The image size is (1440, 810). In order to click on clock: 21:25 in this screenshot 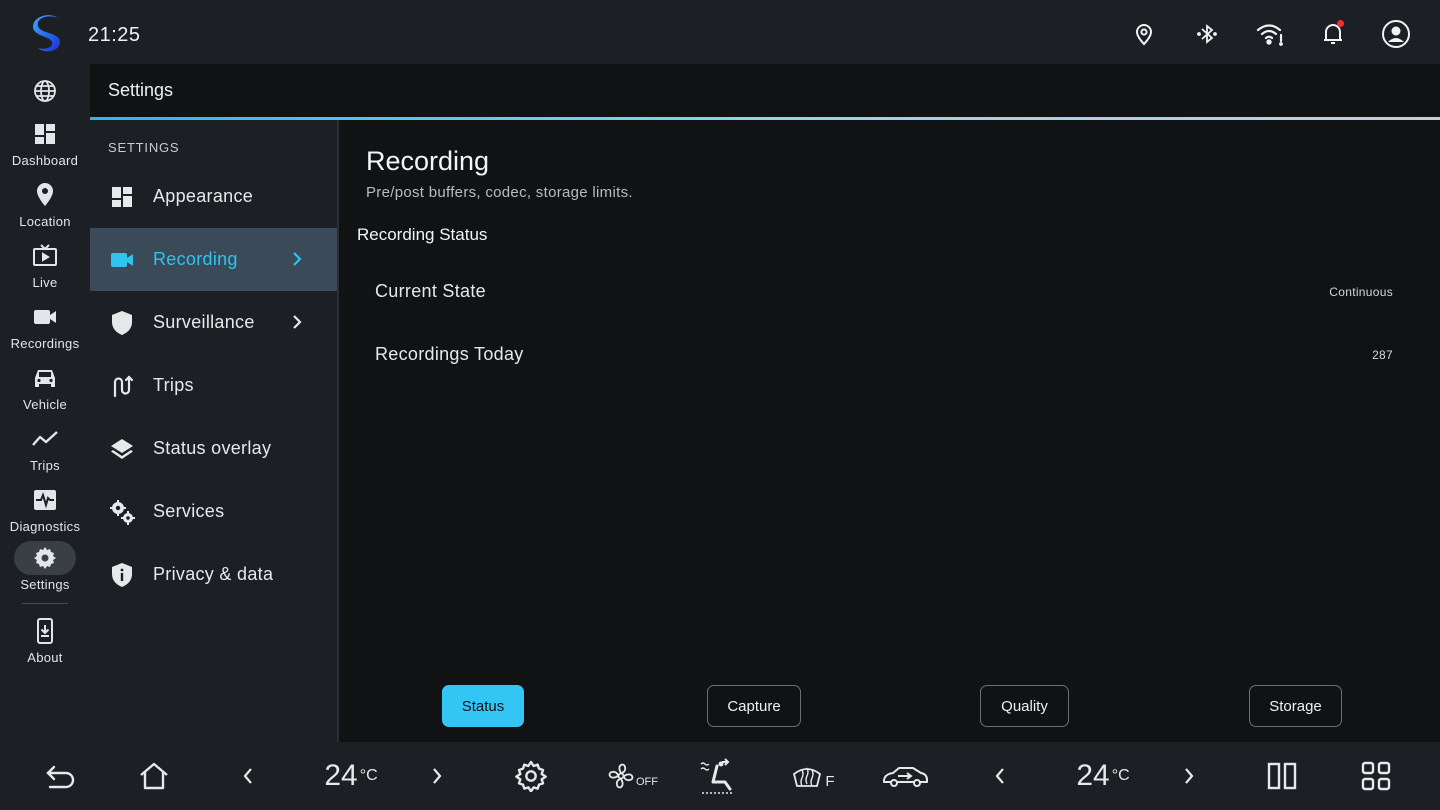, I will do `click(114, 35)`.